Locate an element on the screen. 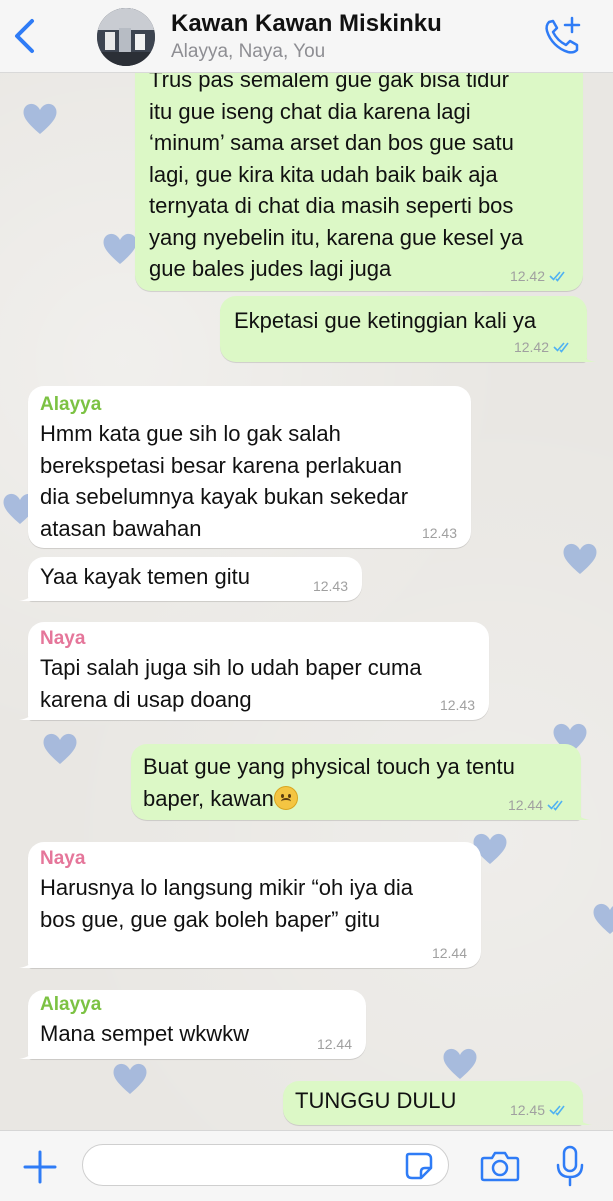  message-text: Mana sempet wkwkw is located at coordinates (145, 1033).